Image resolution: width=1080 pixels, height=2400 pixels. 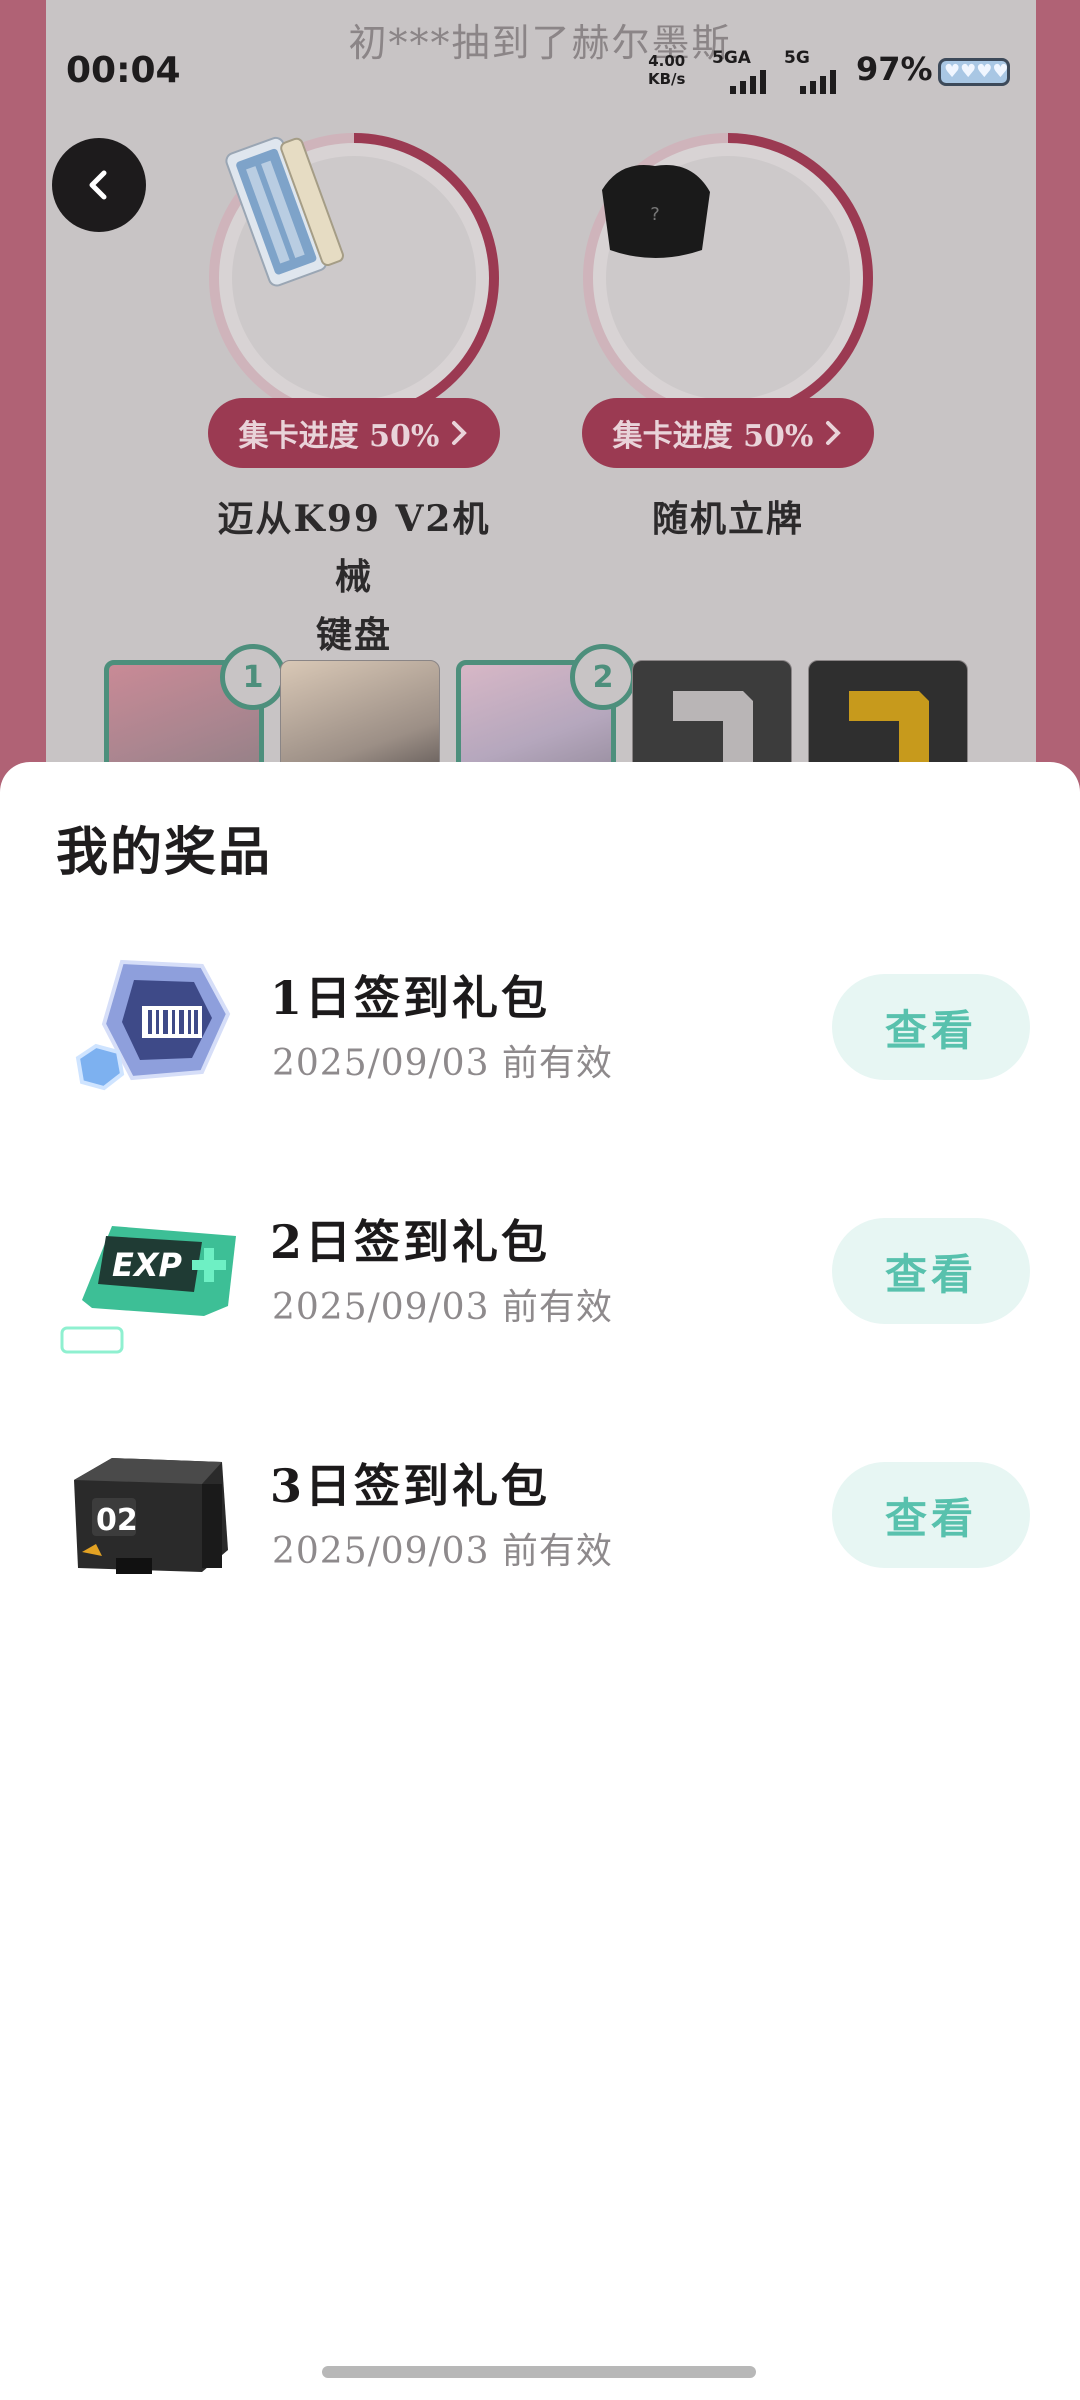 I want to click on prize-name: 3日签到礼包, so click(x=410, y=1486).